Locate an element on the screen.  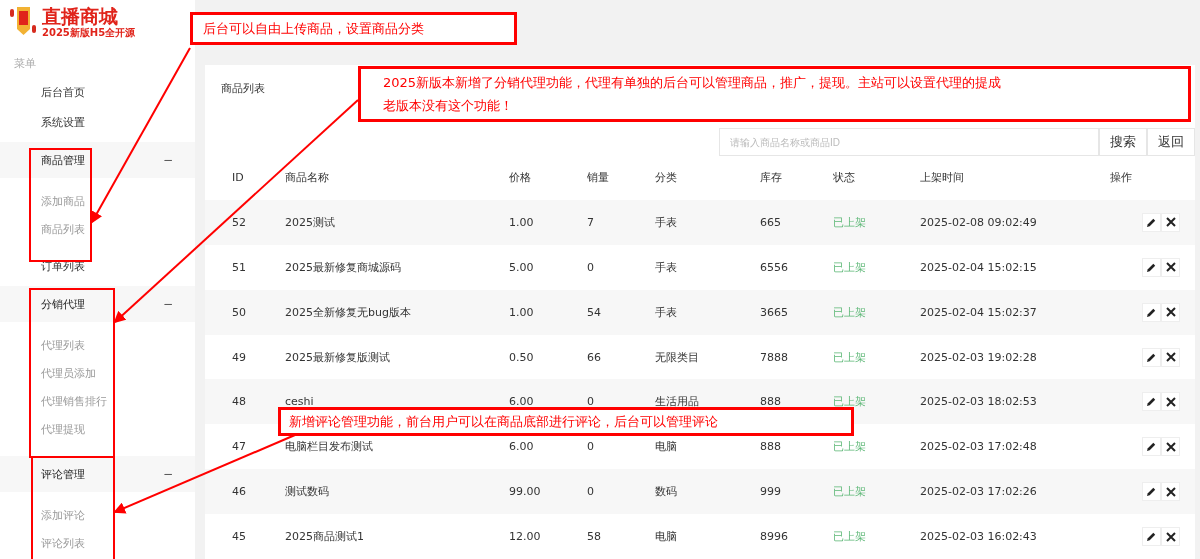
table-cell-text: 51 is located at coordinates (239, 267).